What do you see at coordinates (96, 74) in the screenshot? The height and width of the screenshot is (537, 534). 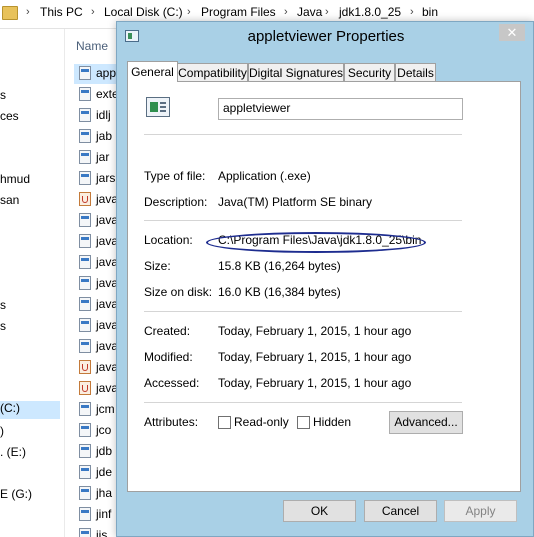 I see `file-row: app` at bounding box center [96, 74].